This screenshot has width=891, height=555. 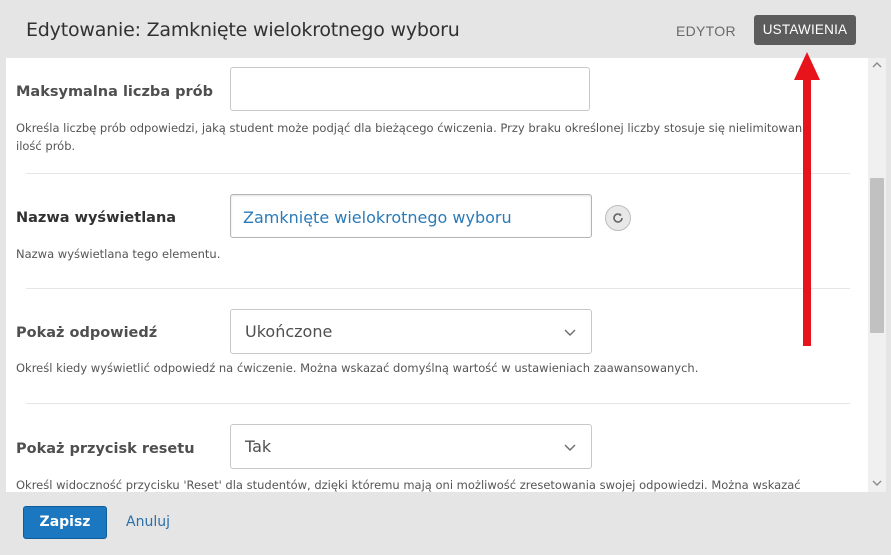 What do you see at coordinates (289, 331) in the screenshot?
I see `show-answer-value: Ukończone` at bounding box center [289, 331].